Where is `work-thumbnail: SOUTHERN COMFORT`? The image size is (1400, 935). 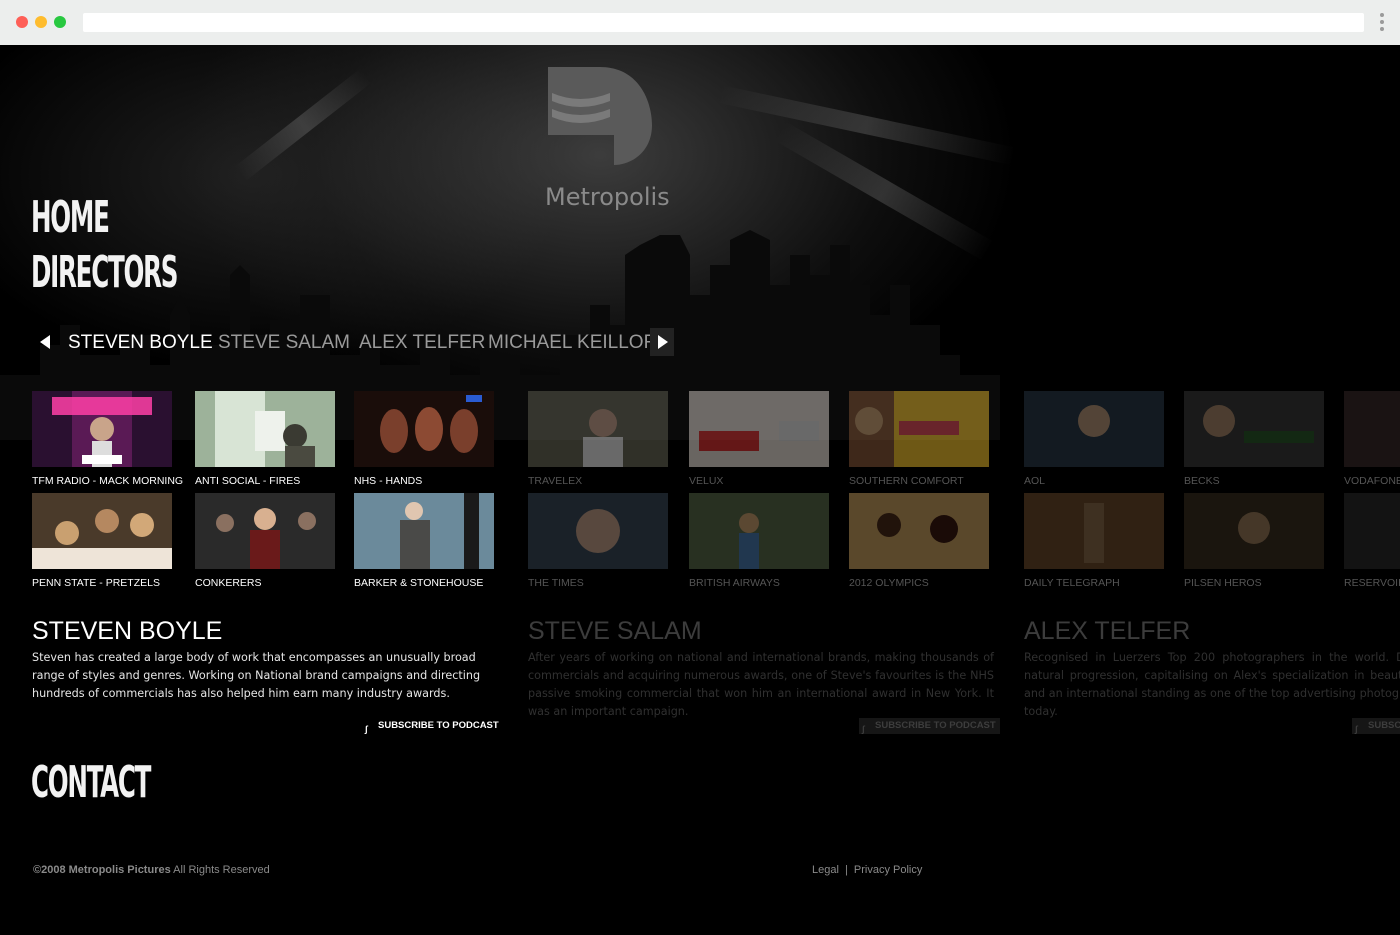 work-thumbnail: SOUTHERN COMFORT is located at coordinates (919, 439).